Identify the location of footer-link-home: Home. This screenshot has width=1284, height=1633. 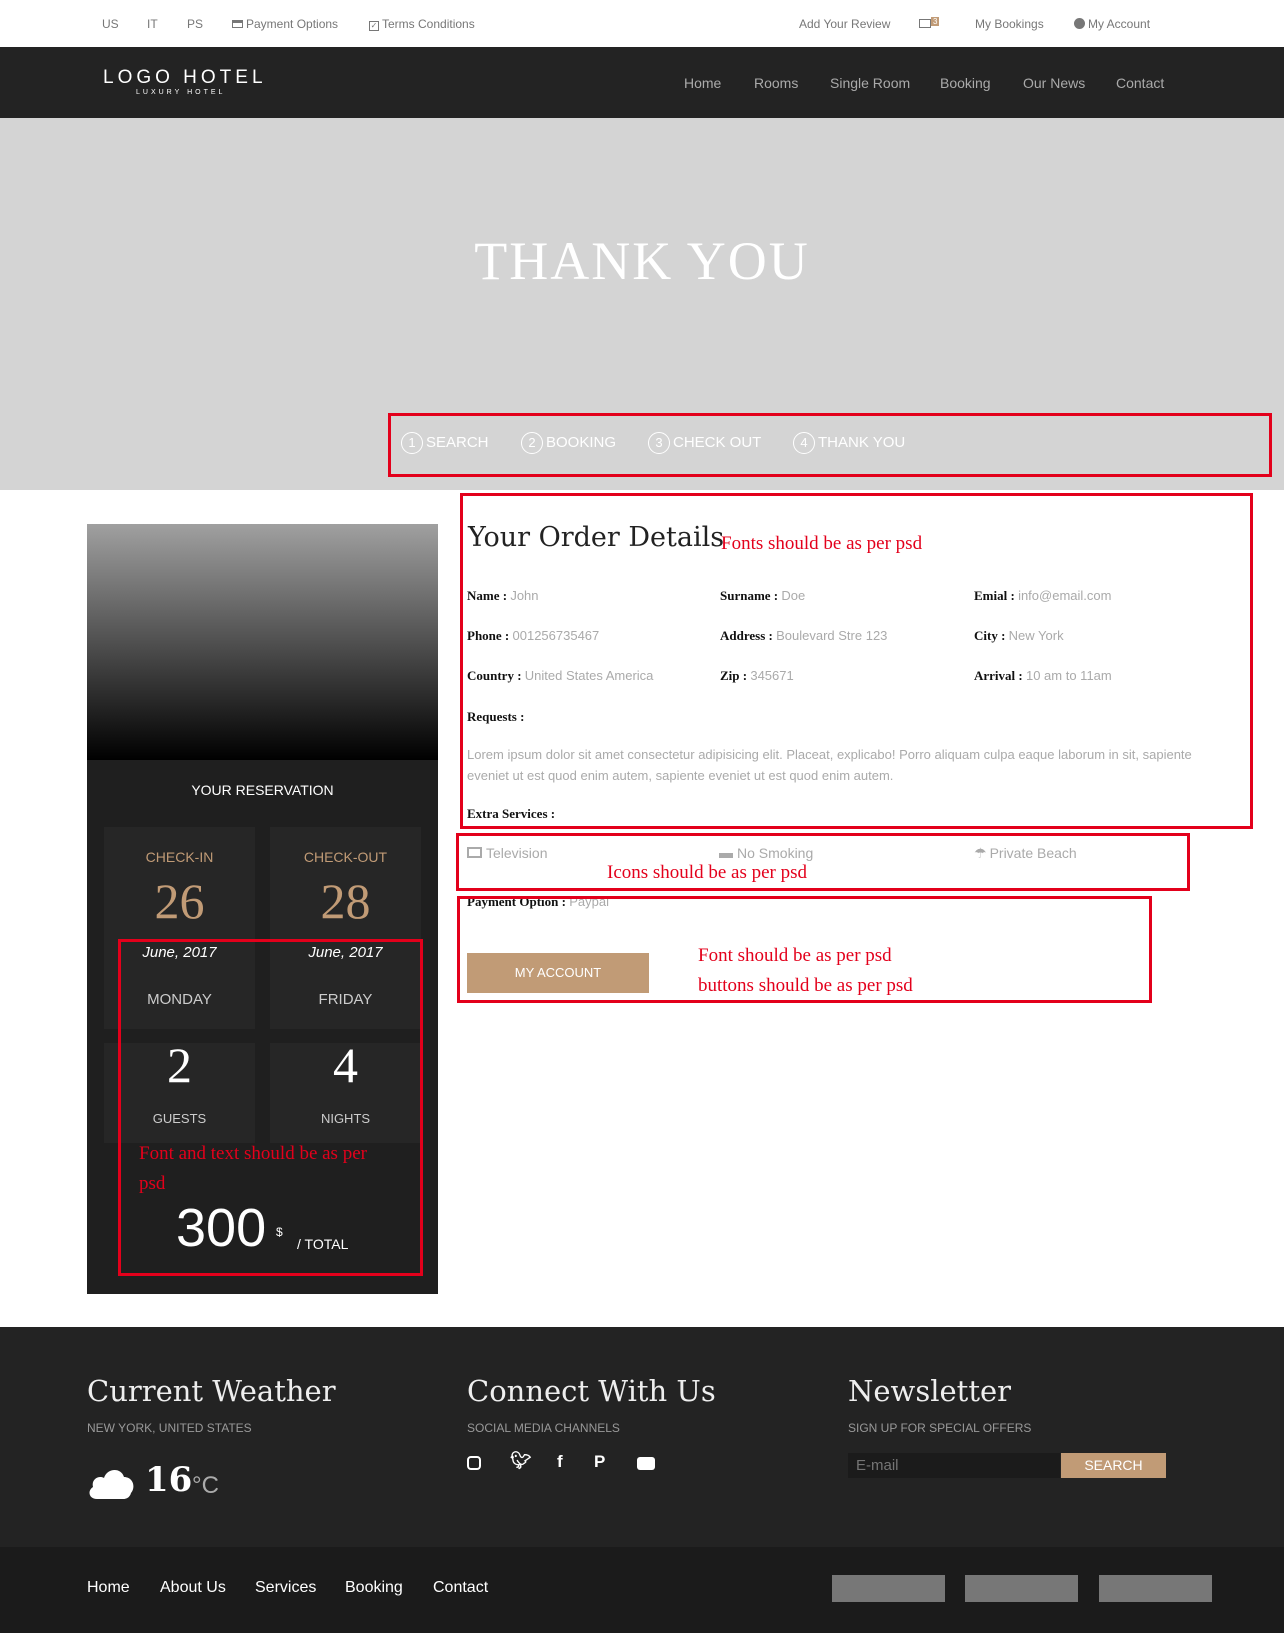
(108, 1588).